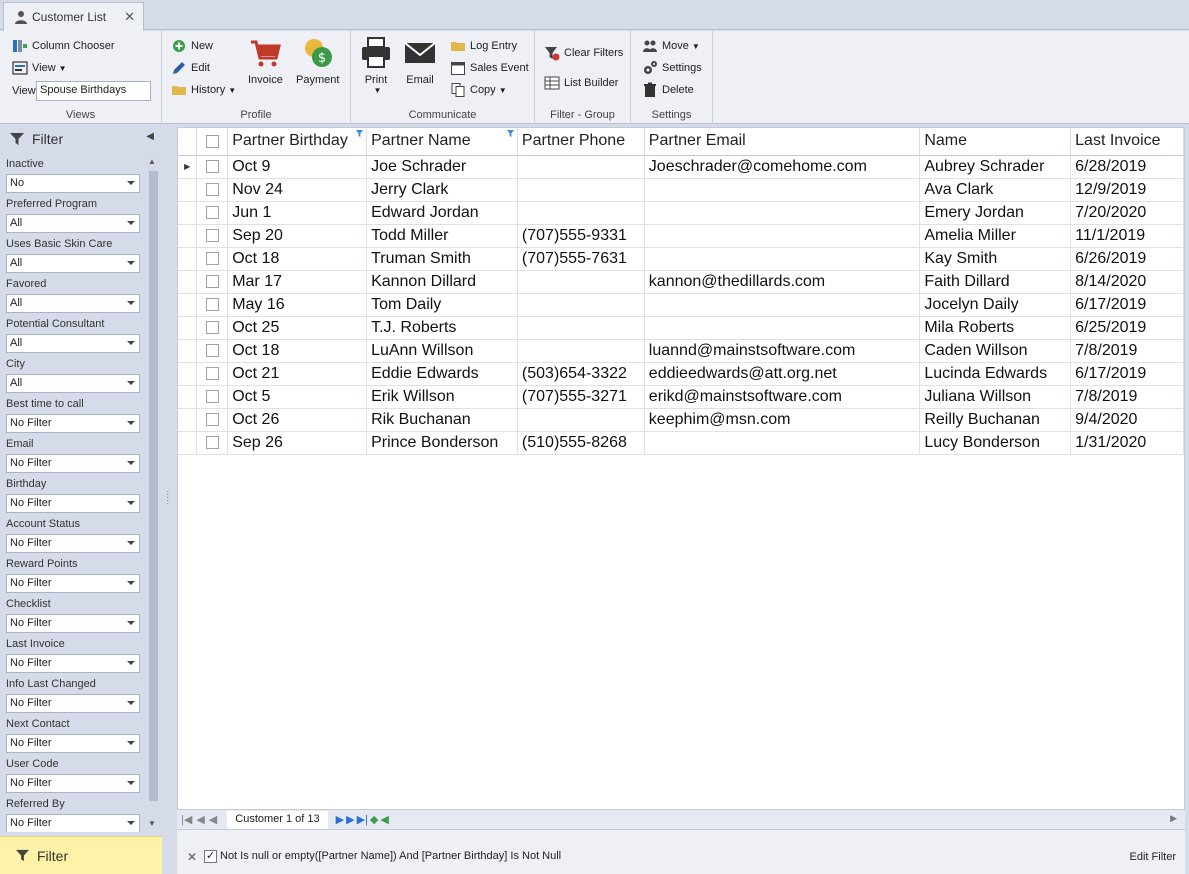 The height and width of the screenshot is (874, 1189). I want to click on close-icon: ✕, so click(129, 17).